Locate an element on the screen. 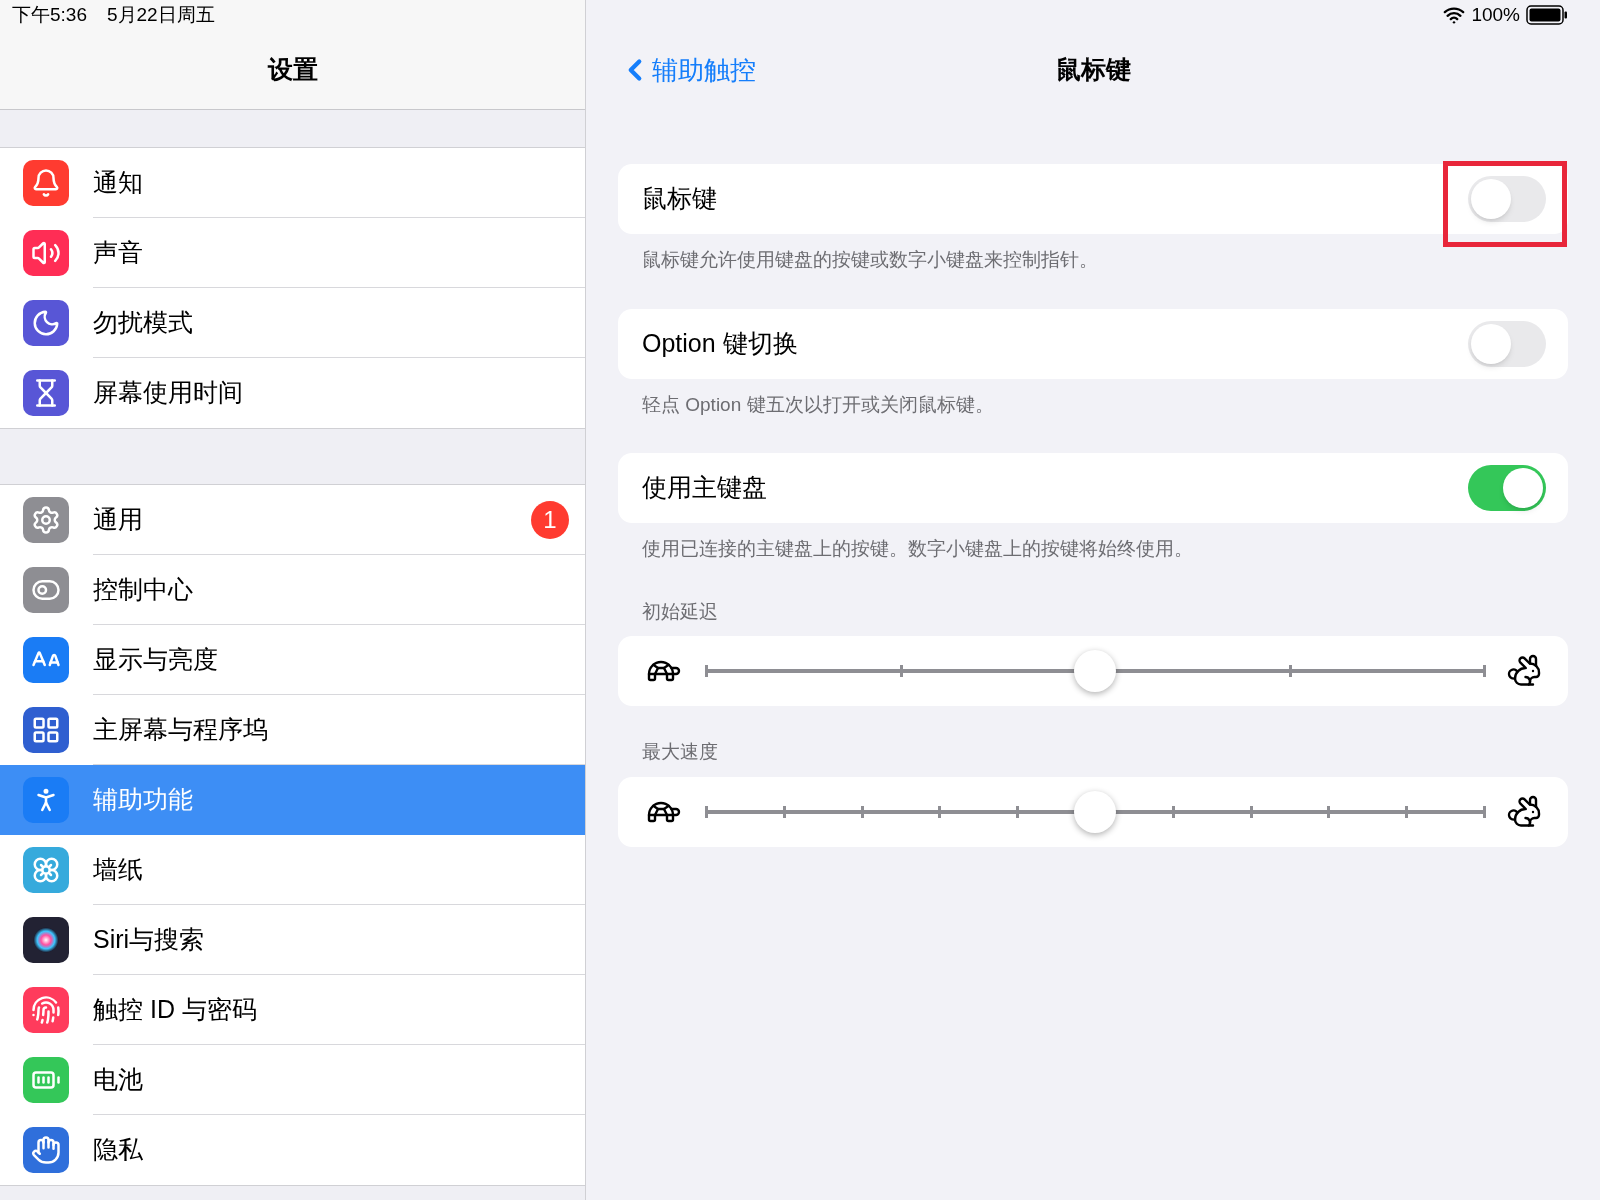 The image size is (1600, 1200). row-label: 通知 is located at coordinates (118, 182).